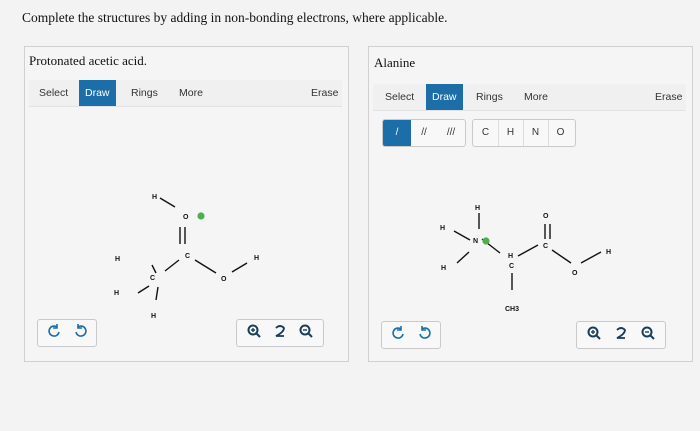 Image resolution: width=700 pixels, height=431 pixels. What do you see at coordinates (154, 197) in the screenshot?
I see `left-atom-h-top-left: H` at bounding box center [154, 197].